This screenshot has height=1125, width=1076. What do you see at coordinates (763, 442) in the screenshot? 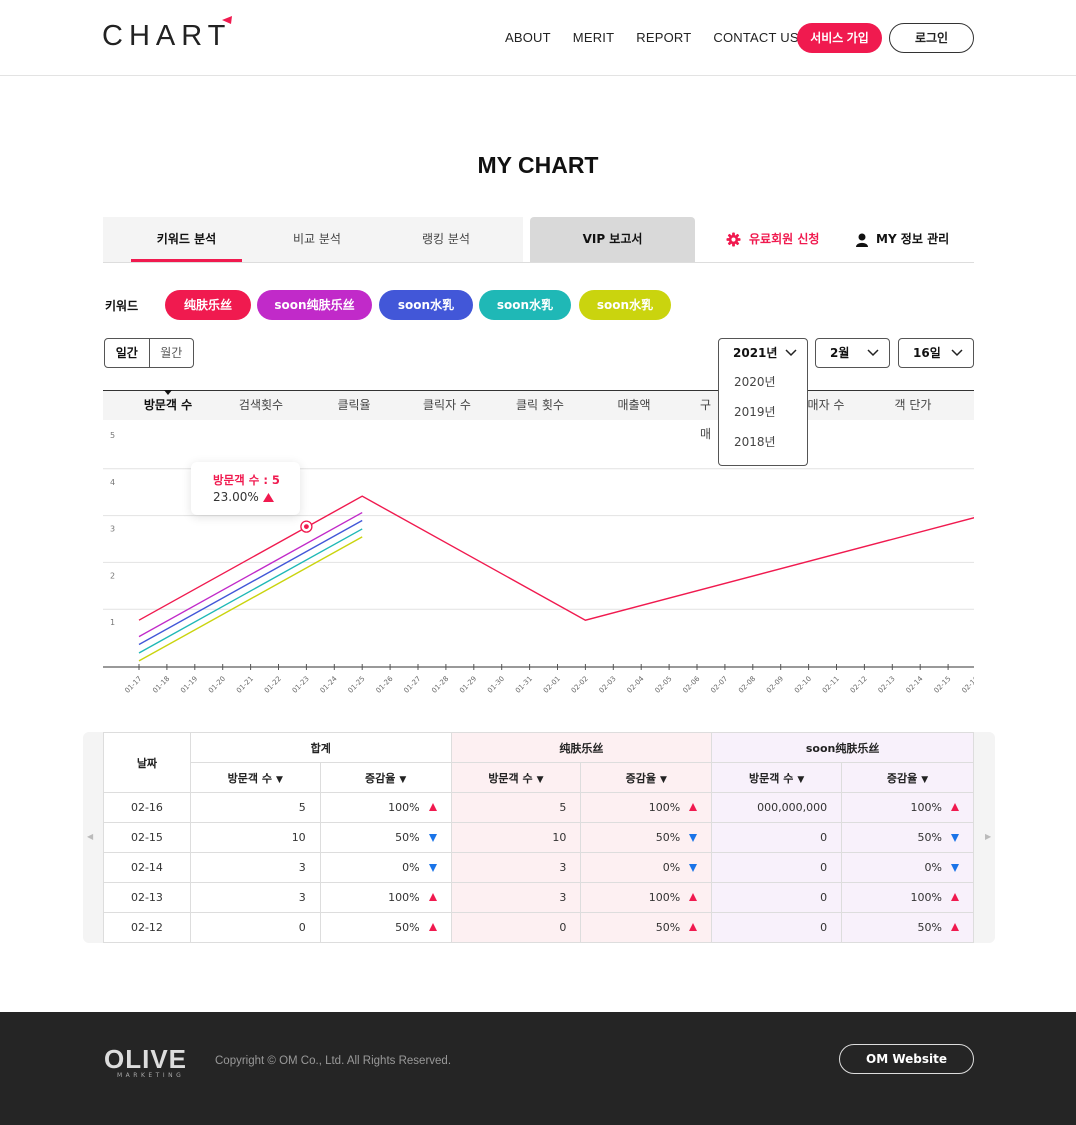
I see `year-option: 2018년` at bounding box center [763, 442].